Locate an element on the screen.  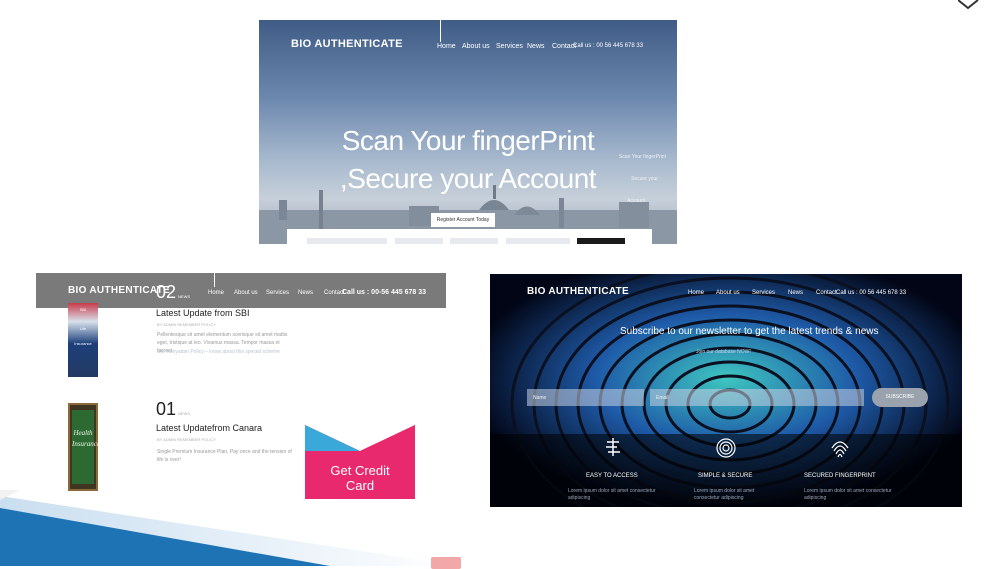
hero-side-line-1: Scan Your fingerPrint is located at coordinates (642, 157).